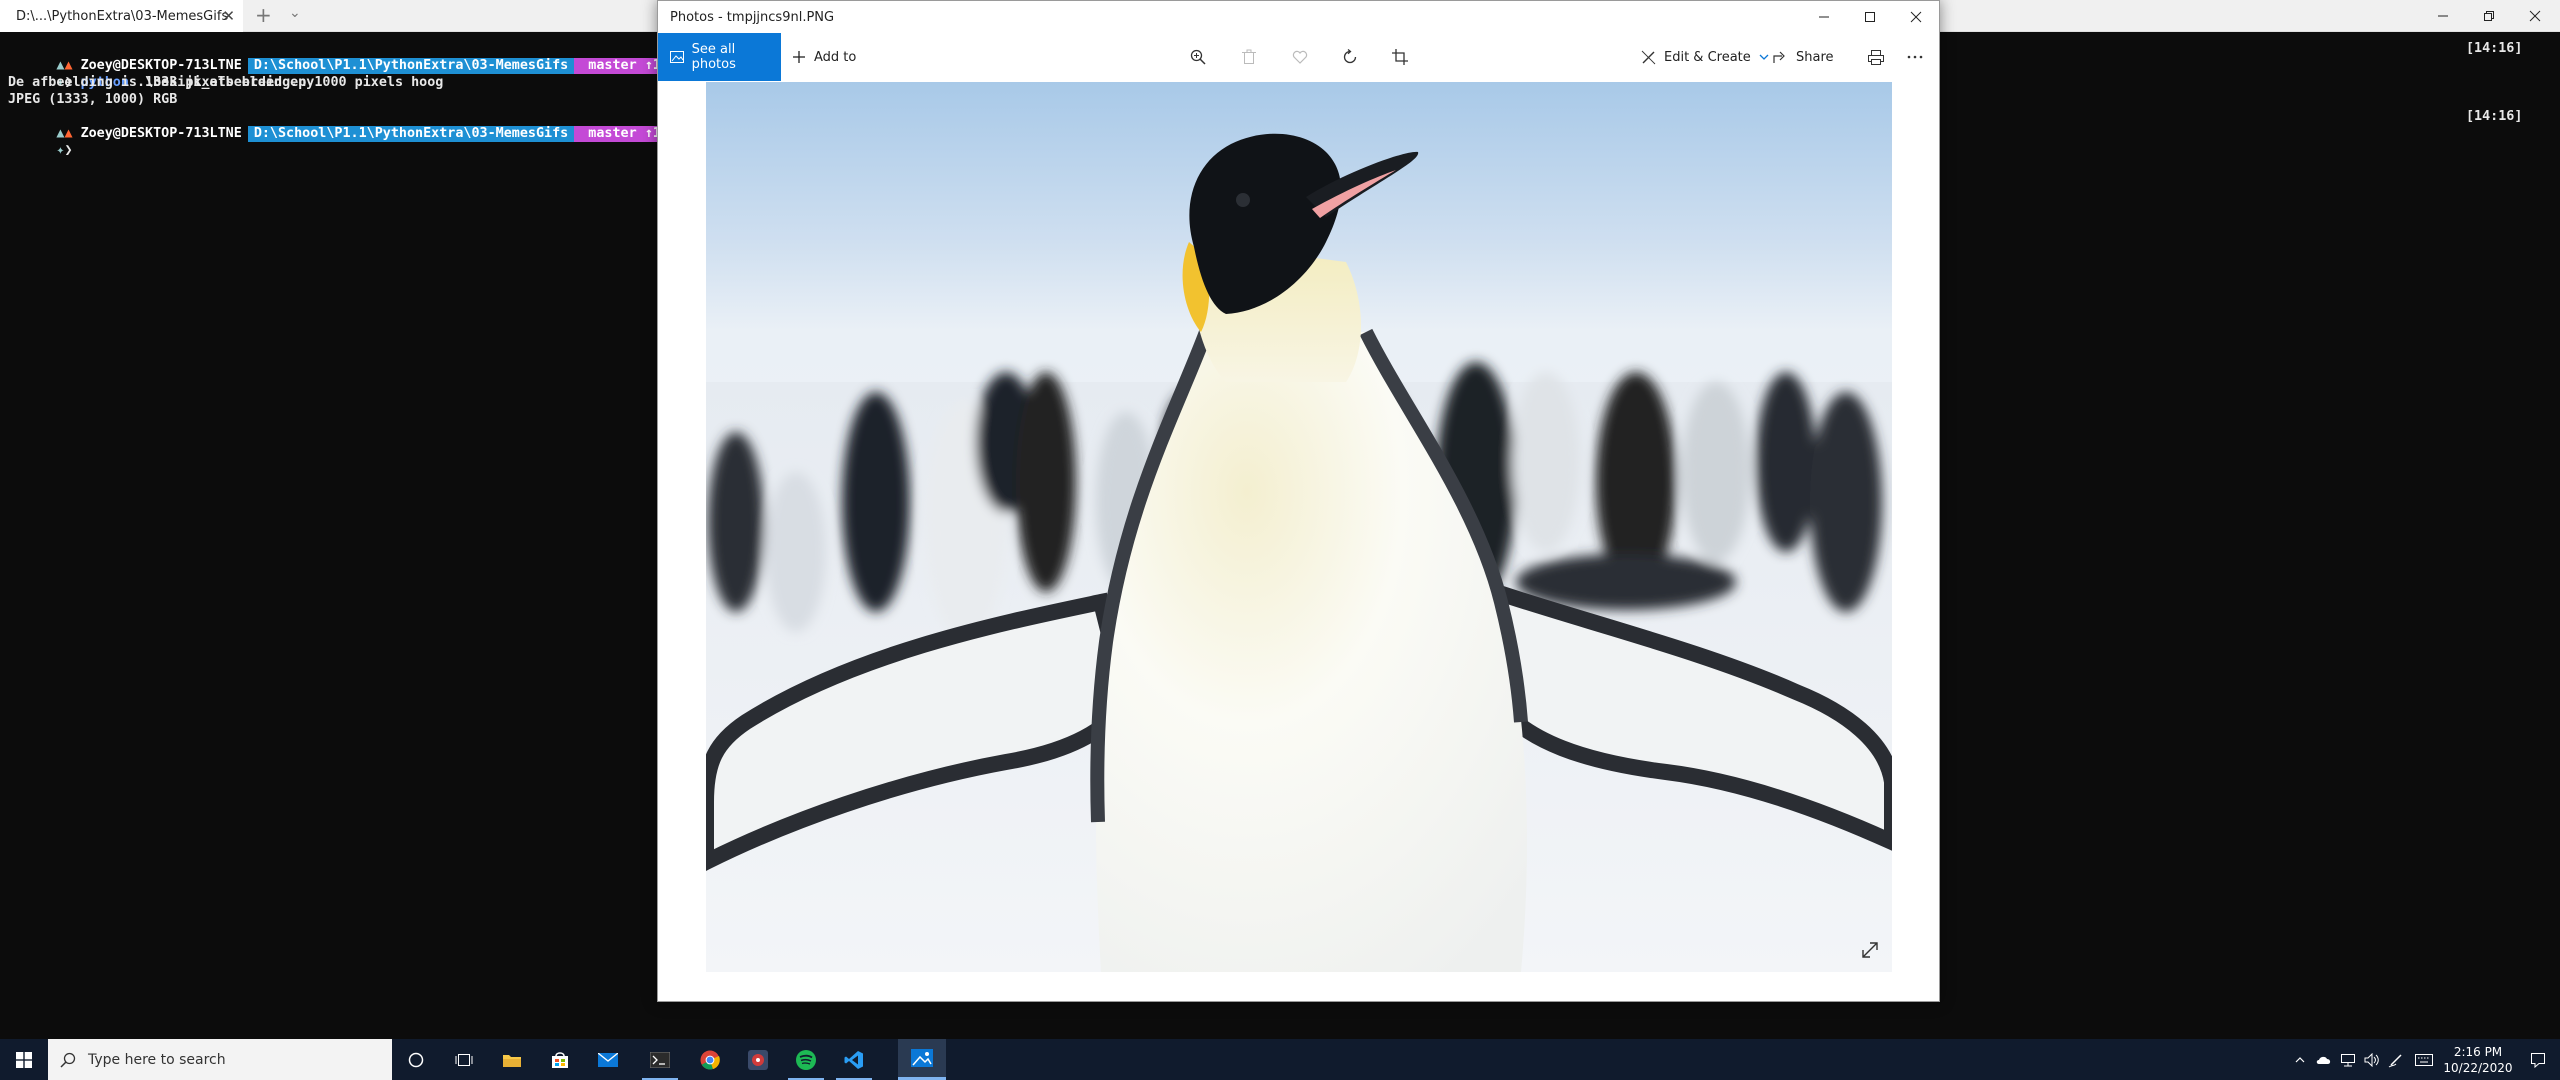 The height and width of the screenshot is (1080, 2560). What do you see at coordinates (2324, 1059) in the screenshot?
I see `onedrive-icon` at bounding box center [2324, 1059].